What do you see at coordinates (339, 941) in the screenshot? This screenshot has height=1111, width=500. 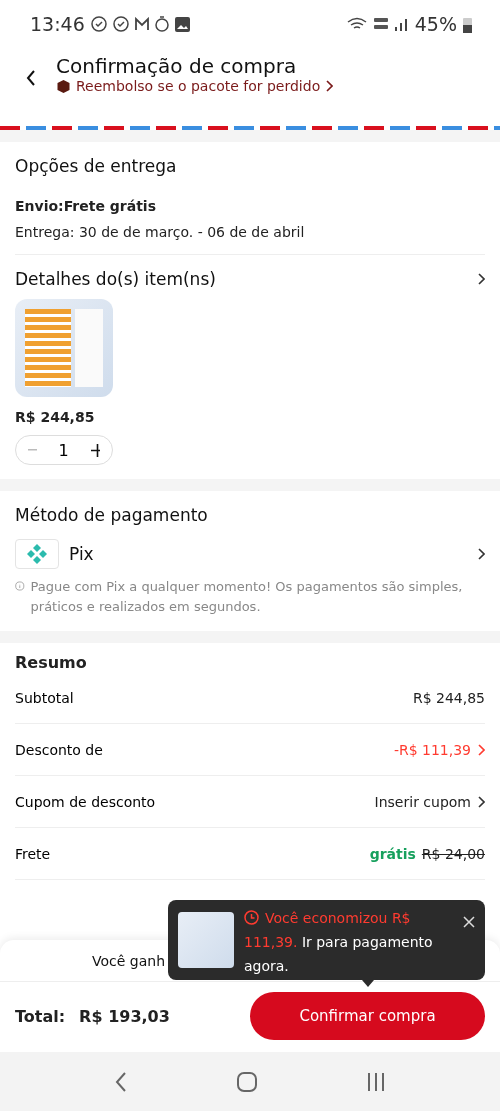 I see `toast-message: Você economizou R$ 111,39. Ir para pagamento agora.` at bounding box center [339, 941].